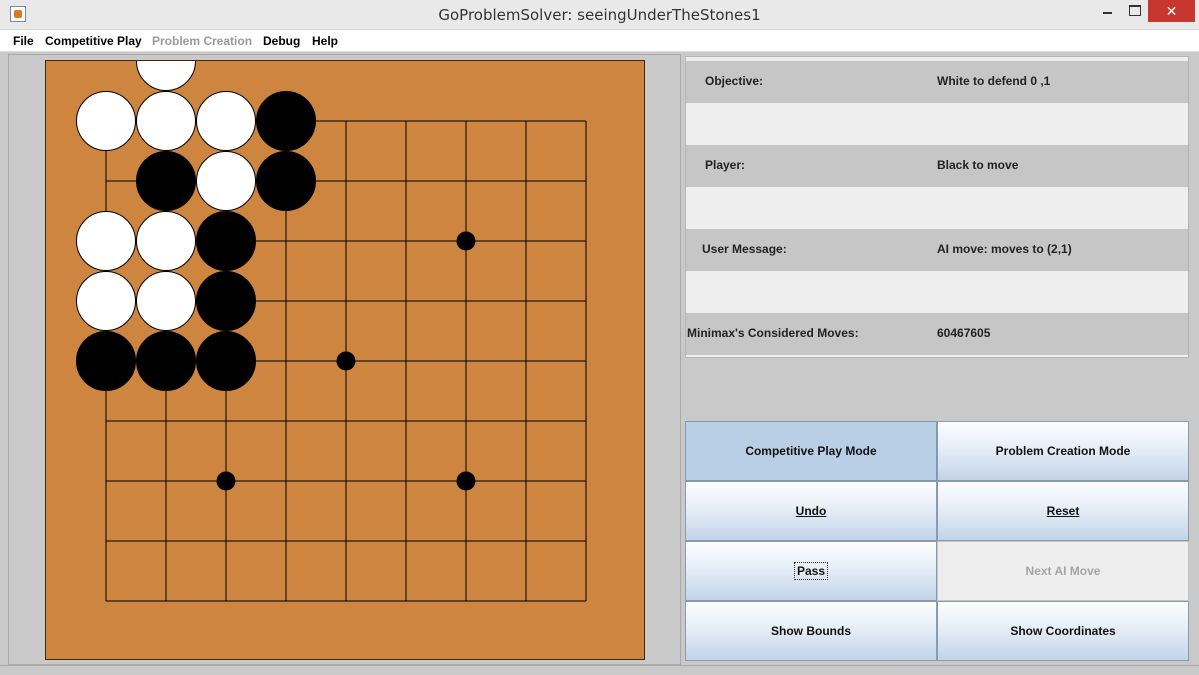 This screenshot has width=1199, height=675. I want to click on problem-creation-mode-button: Problem Creation Mode, so click(1063, 451).